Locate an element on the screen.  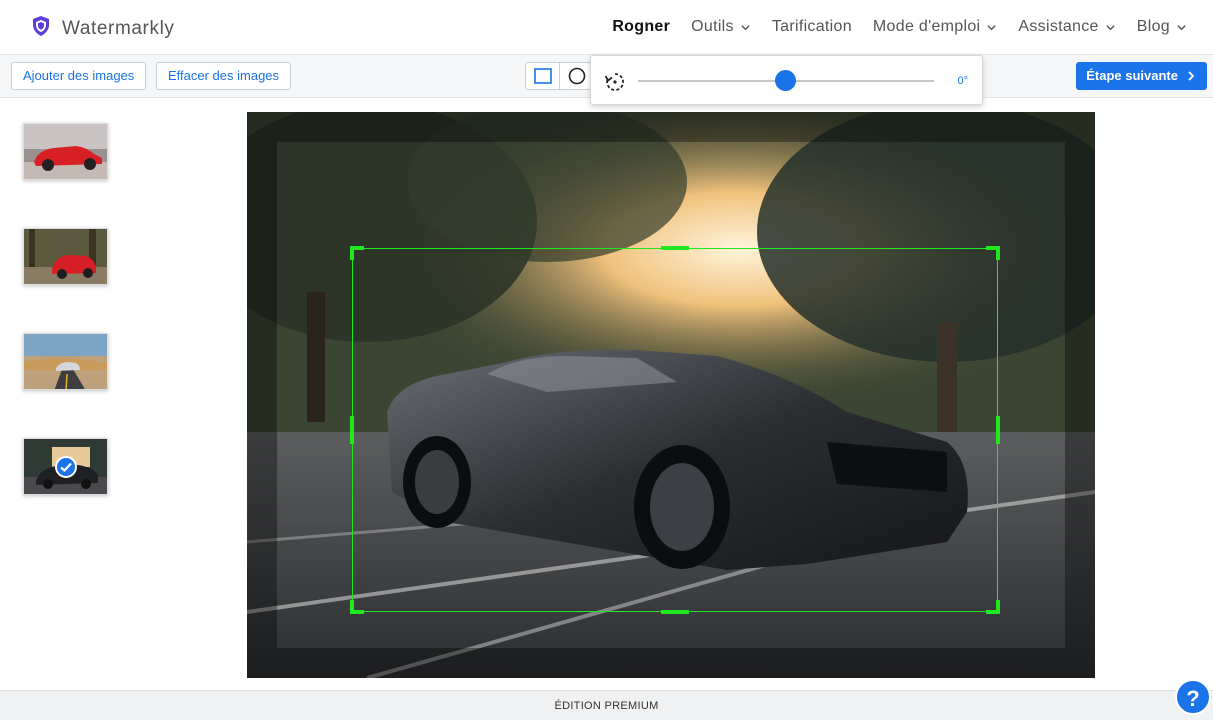
nav-item-label: Blog is located at coordinates (1153, 26).